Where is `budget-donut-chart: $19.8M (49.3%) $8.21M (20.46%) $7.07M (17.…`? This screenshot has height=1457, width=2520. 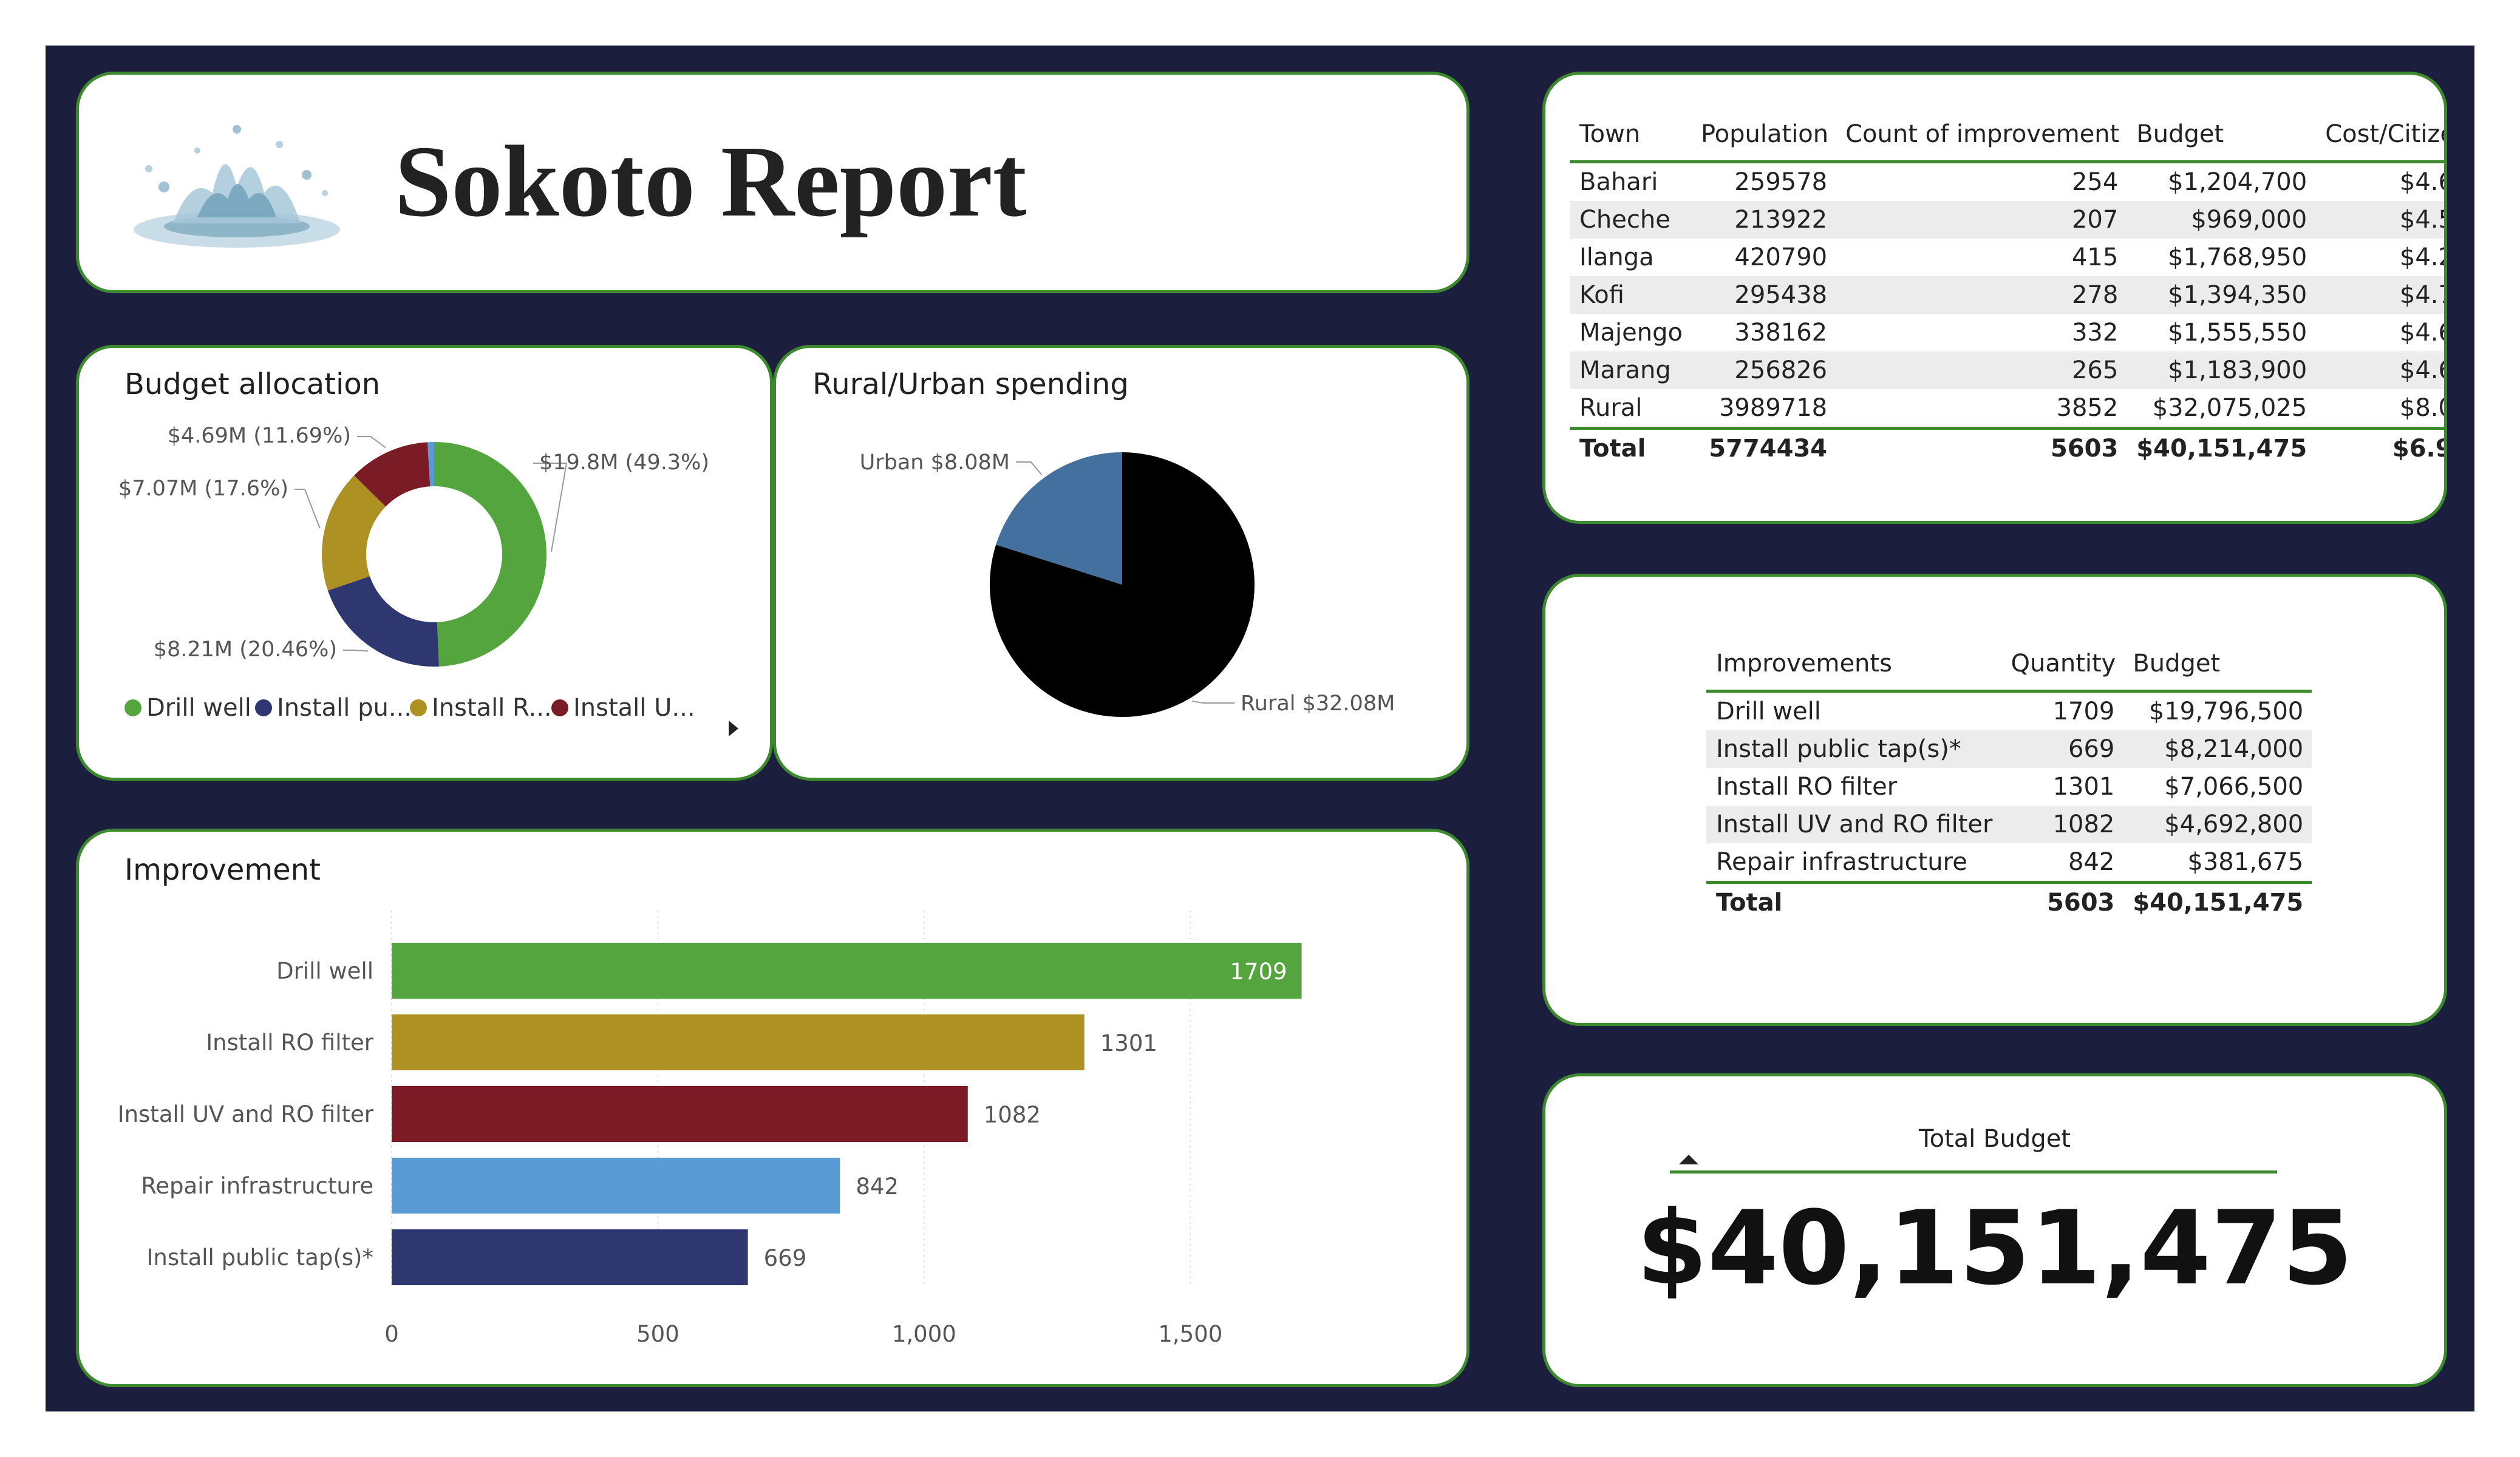
budget-donut-chart: $19.8M (49.3%) $8.21M (20.46%) $7.07M (17.… is located at coordinates (413, 545).